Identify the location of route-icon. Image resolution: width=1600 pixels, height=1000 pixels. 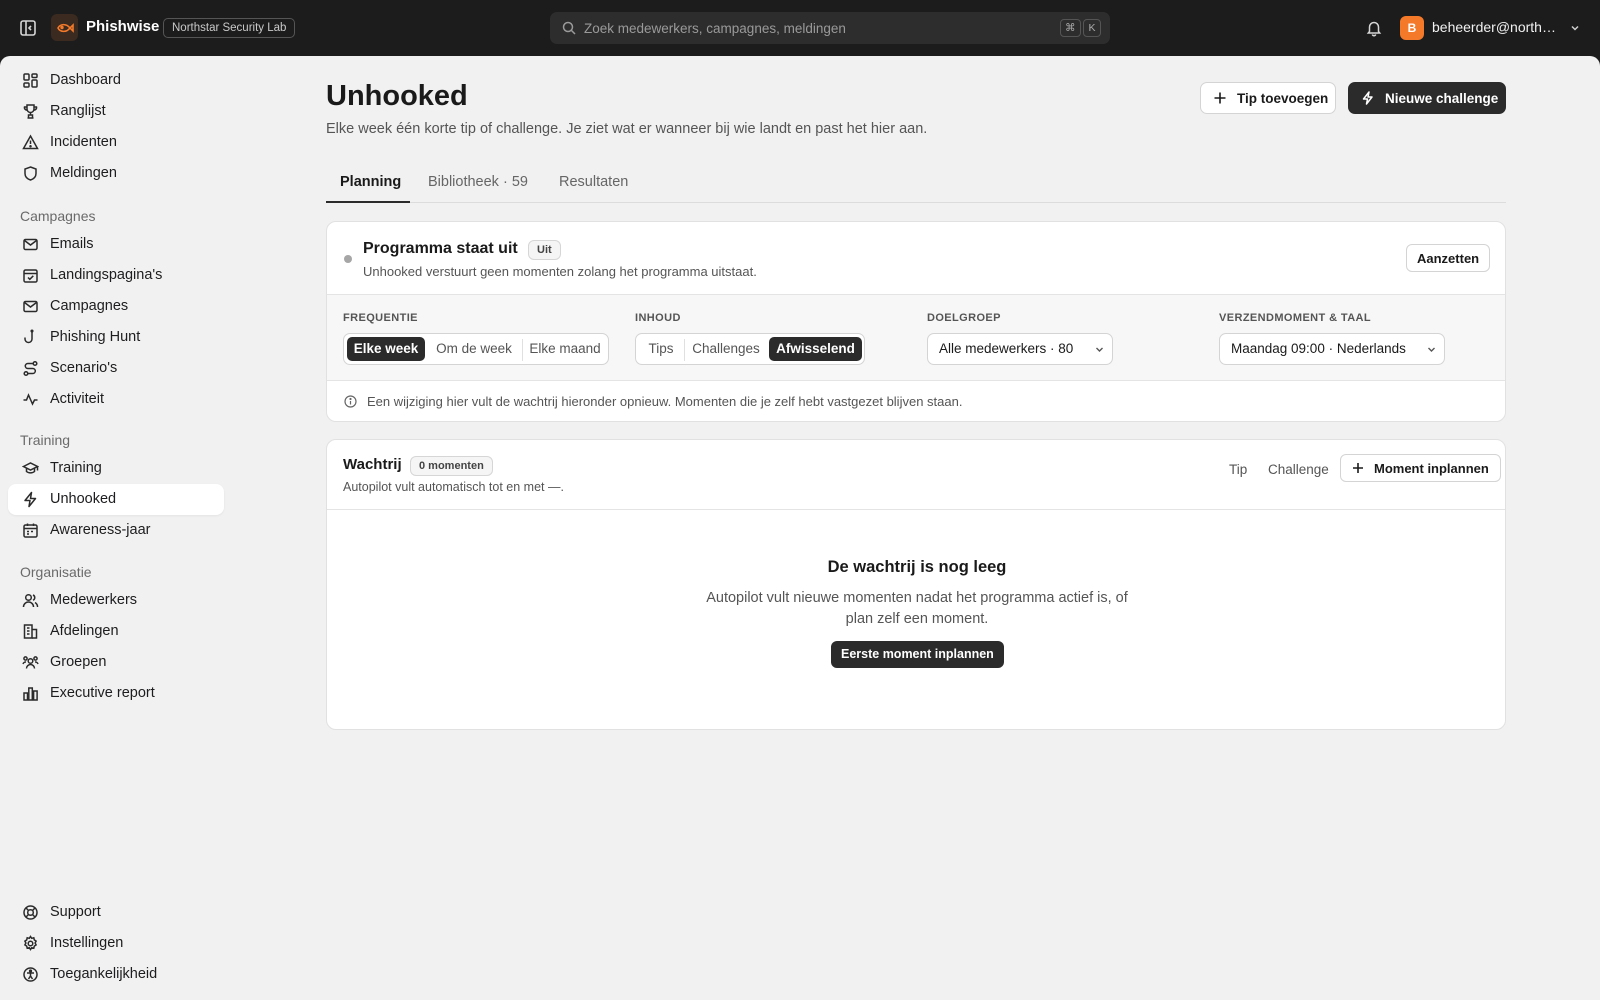
(30, 368).